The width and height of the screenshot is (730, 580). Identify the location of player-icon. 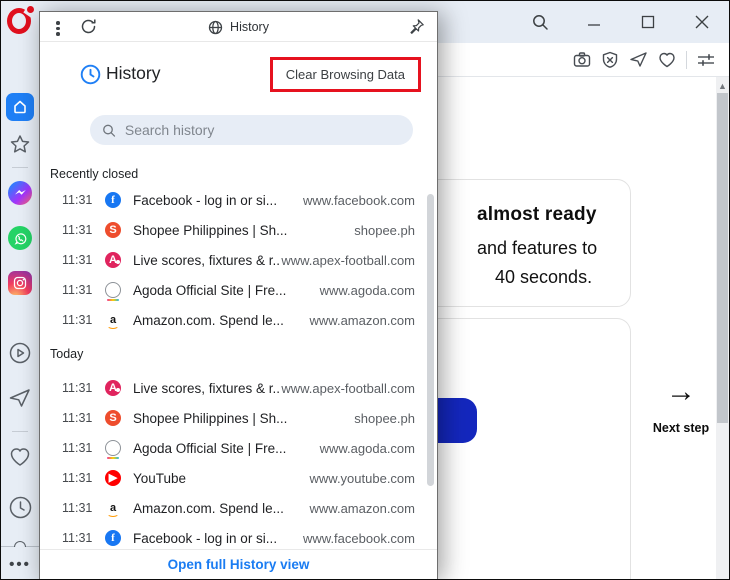
(20, 353).